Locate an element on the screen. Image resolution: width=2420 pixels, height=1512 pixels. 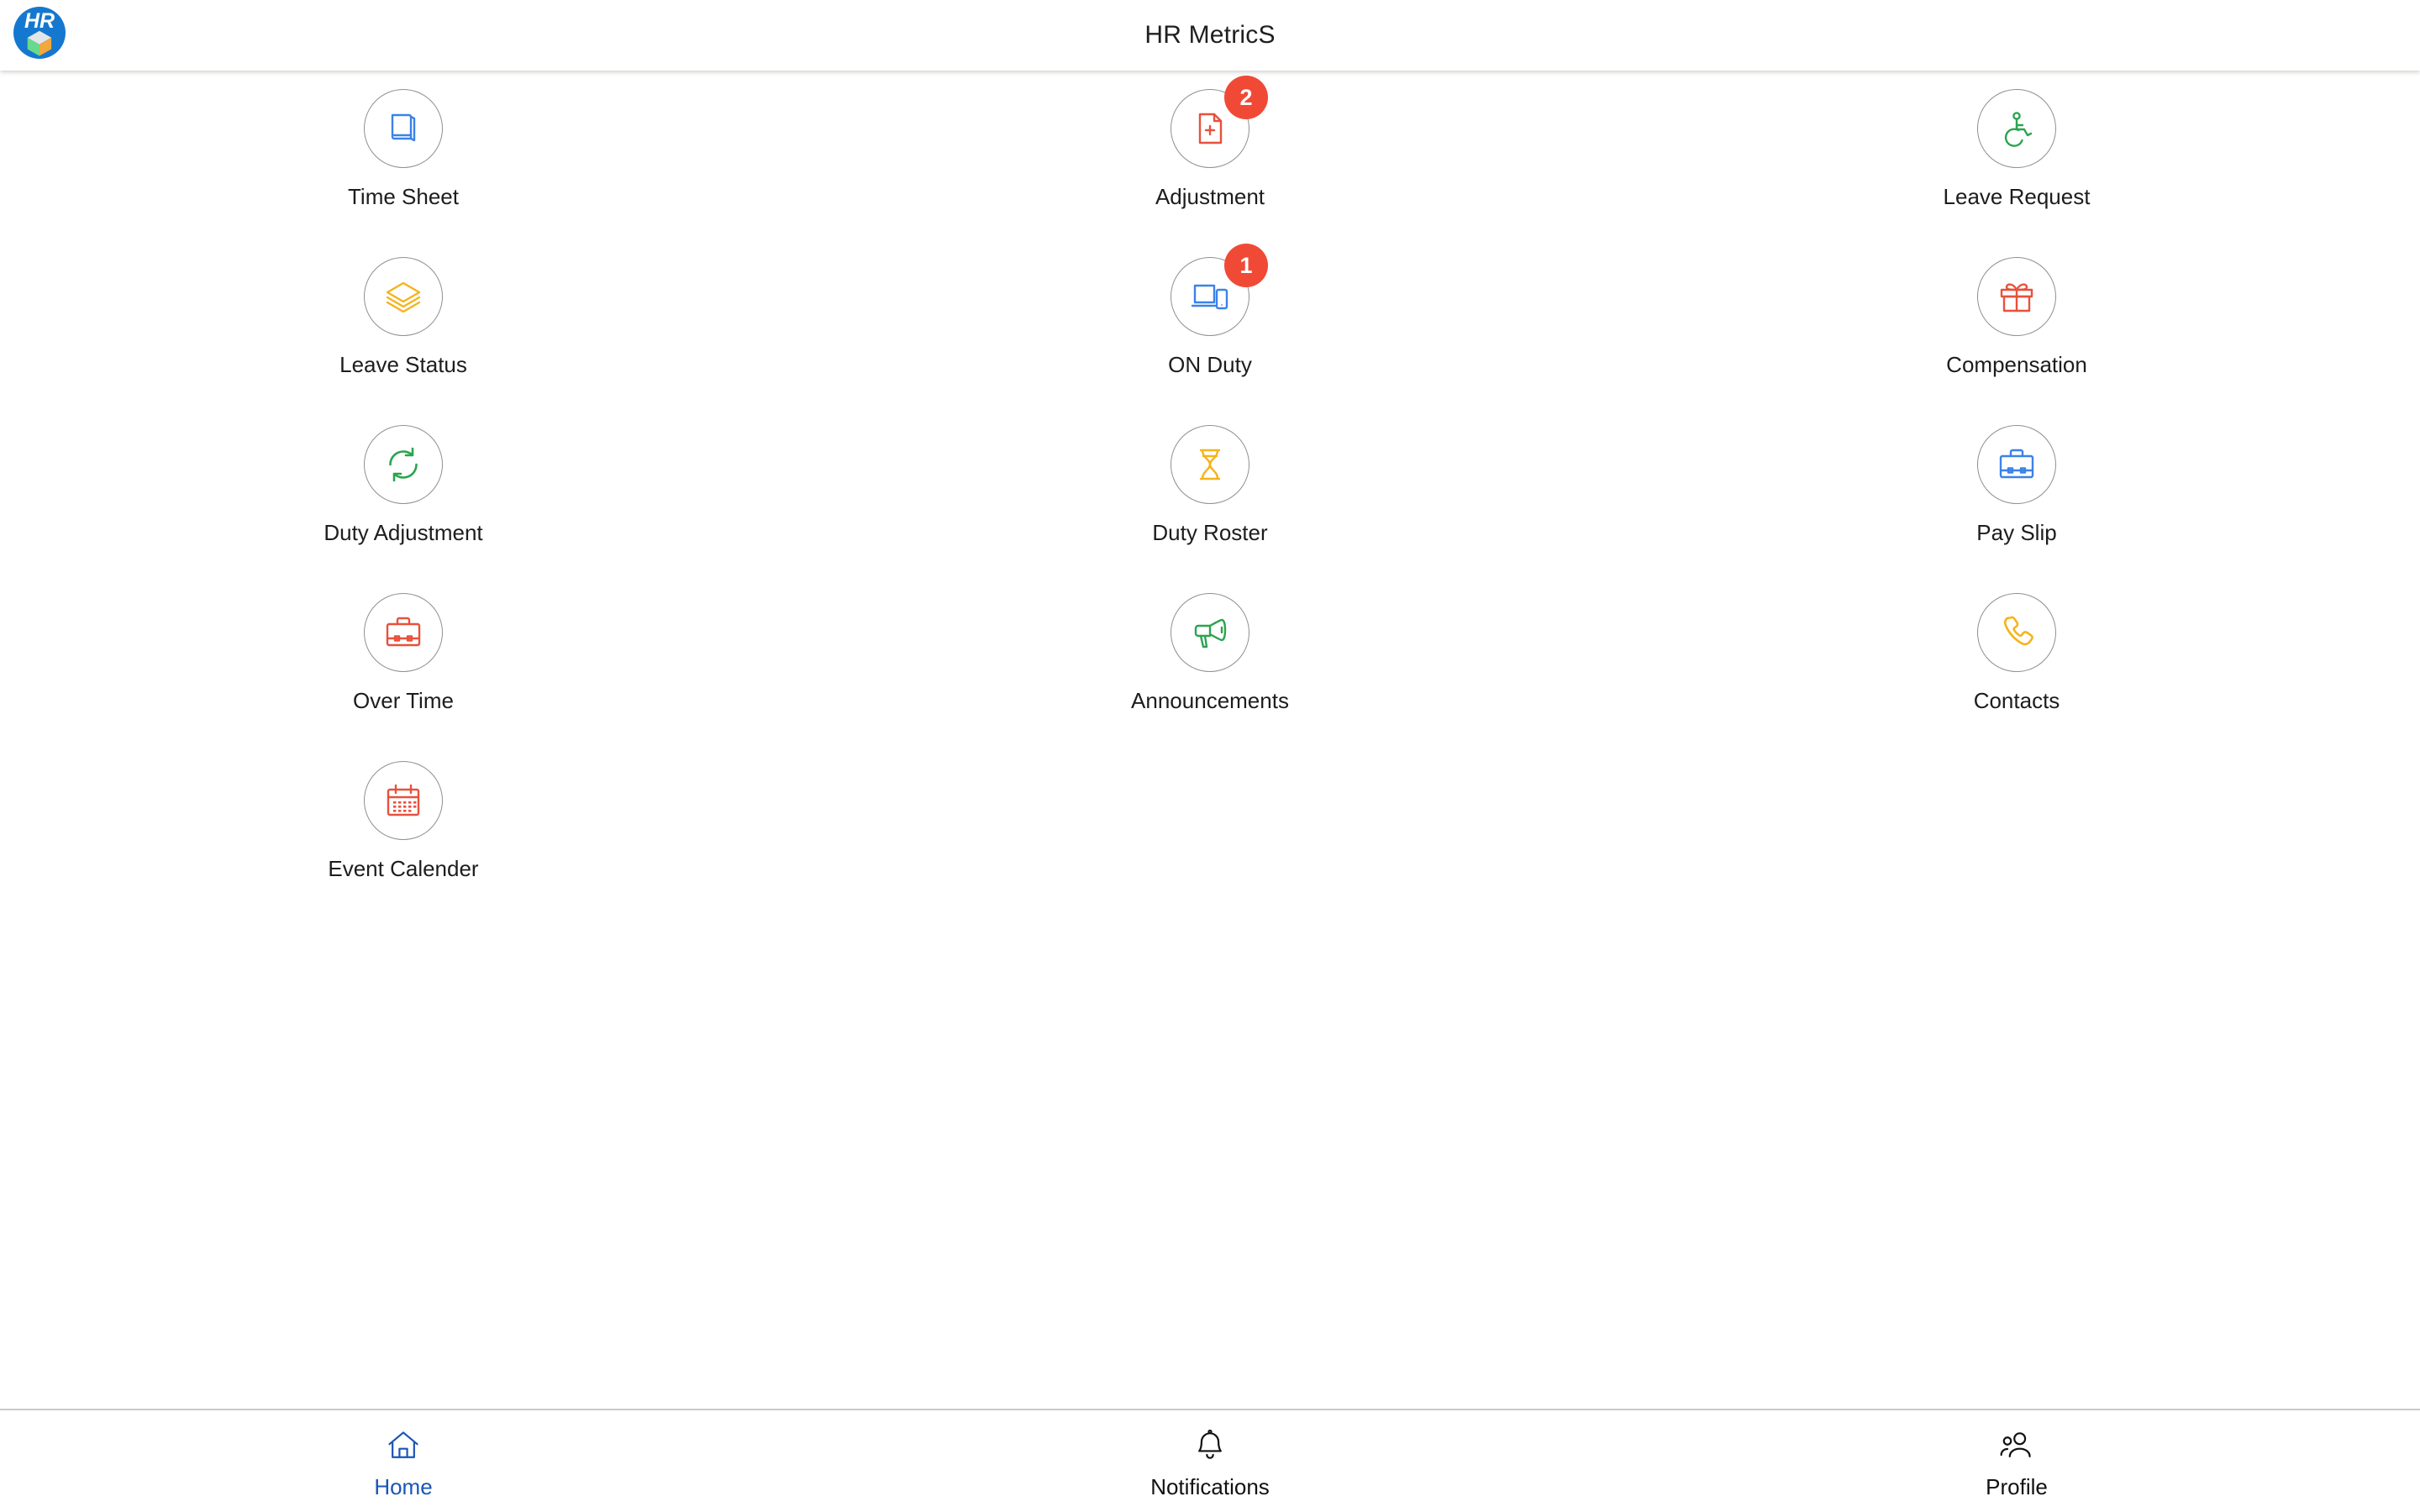
tile-content: Duty Adjustment is located at coordinates (404, 485).